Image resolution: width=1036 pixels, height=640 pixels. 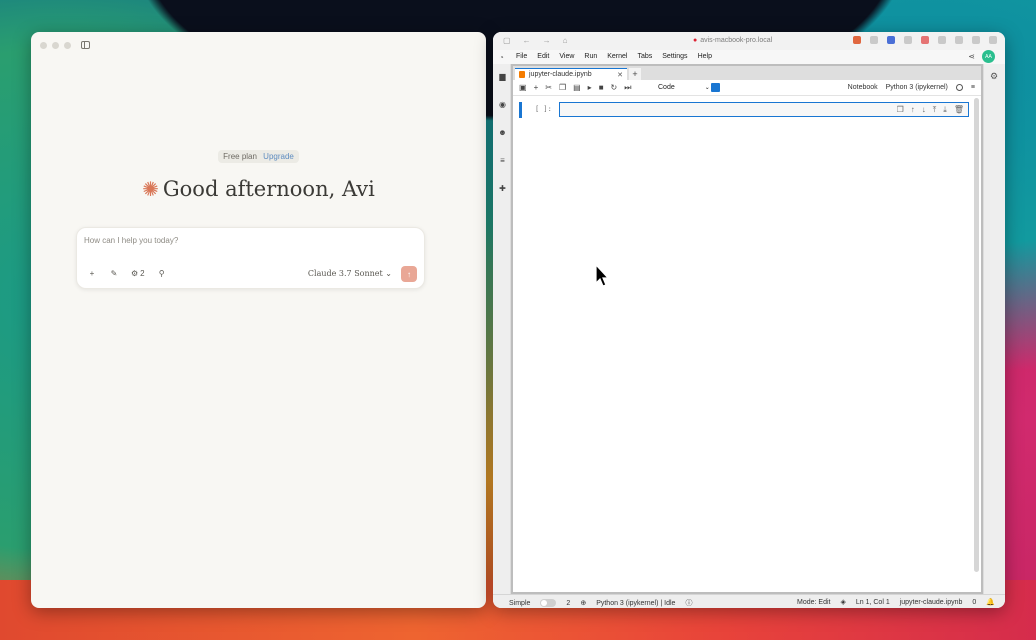 What do you see at coordinates (707, 88) in the screenshot?
I see `chevron-down-icon: ⌄` at bounding box center [707, 88].